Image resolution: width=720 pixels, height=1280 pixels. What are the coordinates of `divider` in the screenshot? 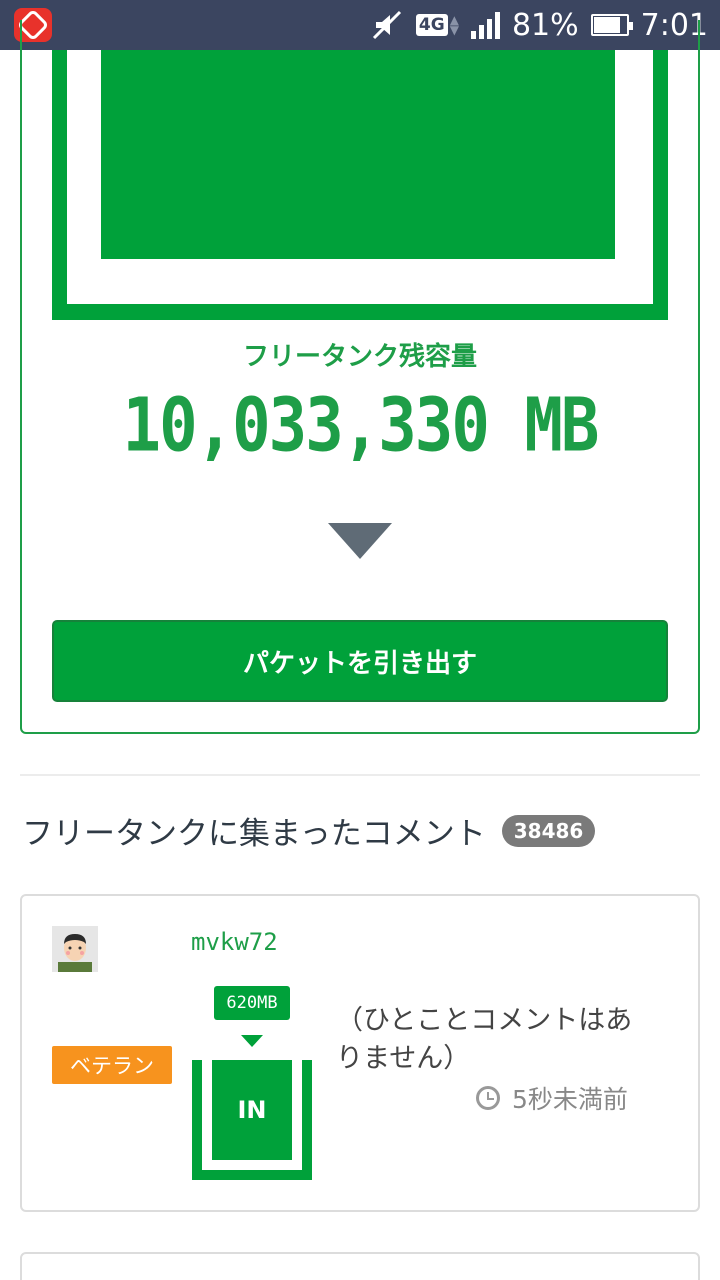 It's located at (360, 775).